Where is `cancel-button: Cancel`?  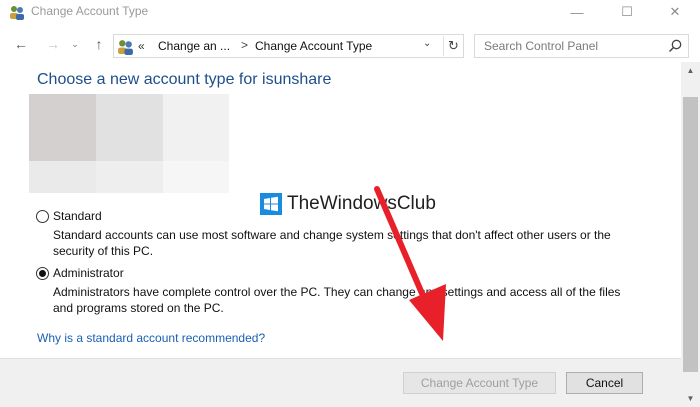
cancel-button: Cancel is located at coordinates (604, 383).